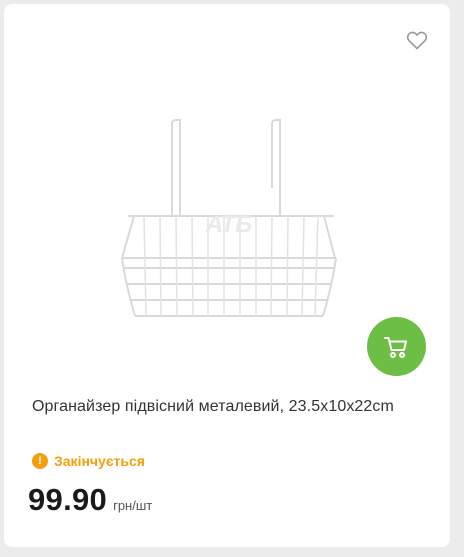 The image size is (464, 557). I want to click on warning-circle-icon: !, so click(40, 461).